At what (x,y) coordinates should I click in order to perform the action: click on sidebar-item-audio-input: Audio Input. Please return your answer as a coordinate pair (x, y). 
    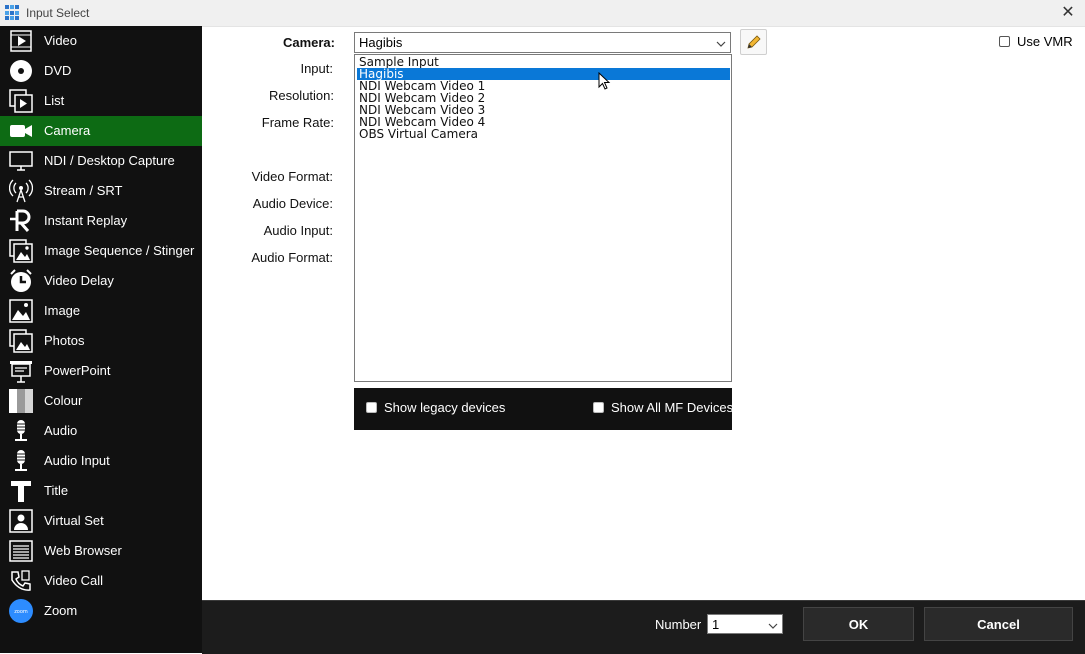
    Looking at the image, I should click on (101, 461).